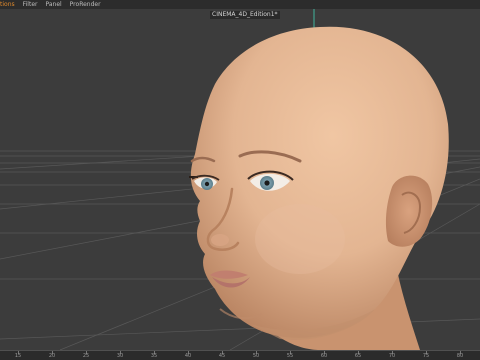 This screenshot has width=480, height=360. Describe the element at coordinates (290, 356) in the screenshot. I see `ruler-label-55: 55` at that location.